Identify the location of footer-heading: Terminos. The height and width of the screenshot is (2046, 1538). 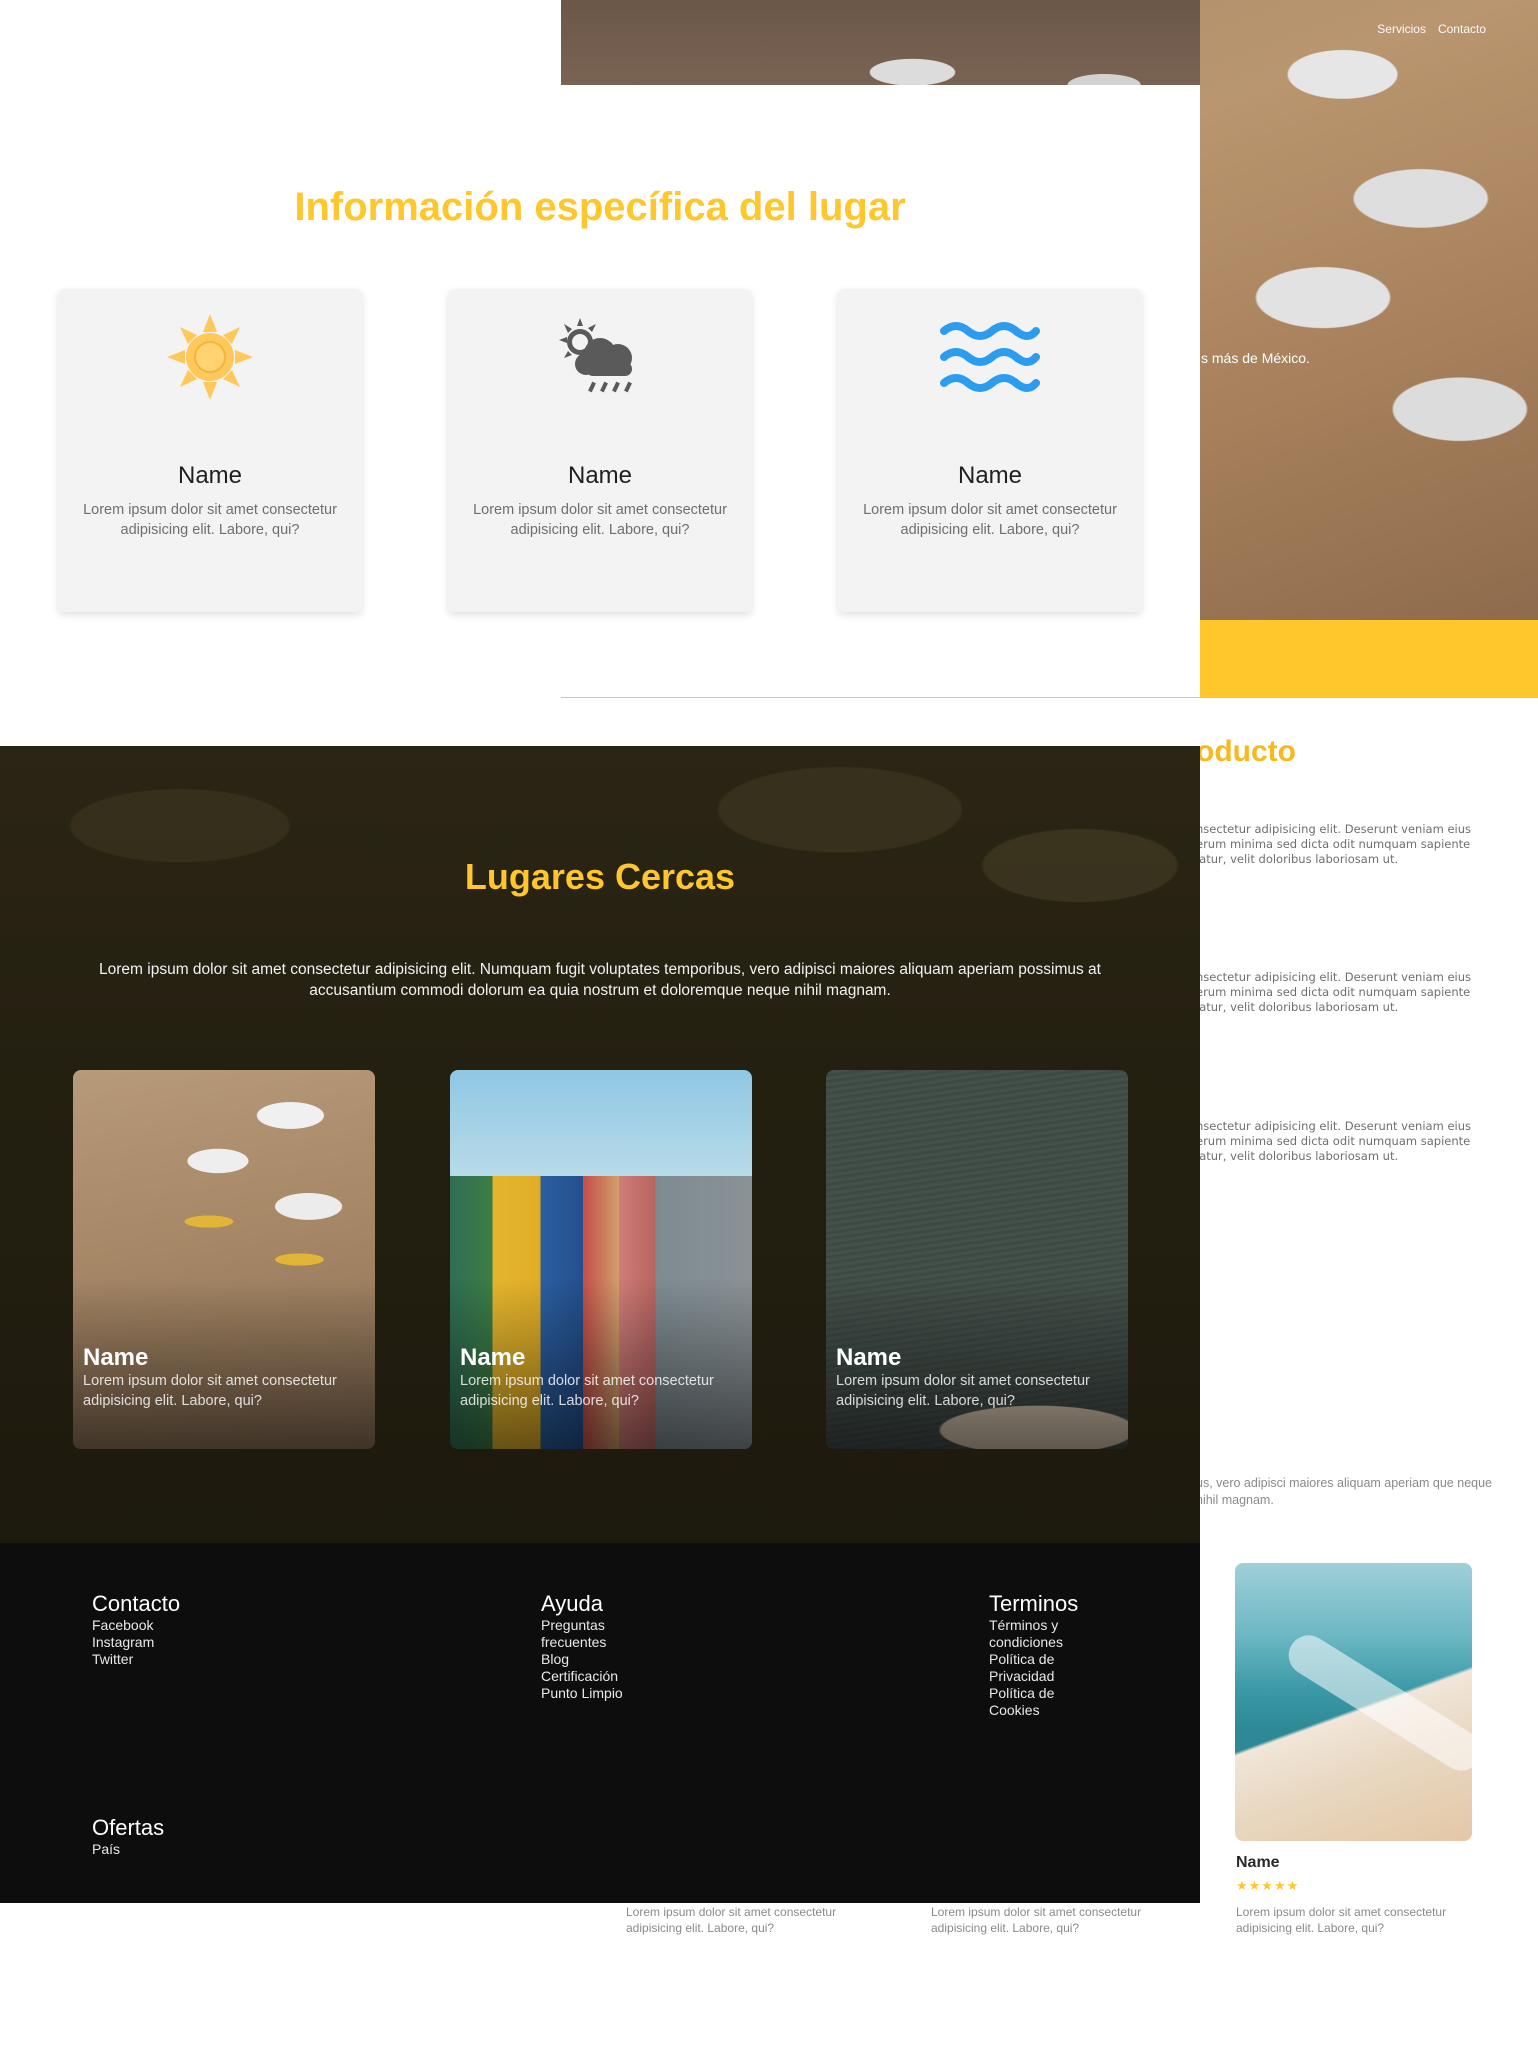
(1034, 1603).